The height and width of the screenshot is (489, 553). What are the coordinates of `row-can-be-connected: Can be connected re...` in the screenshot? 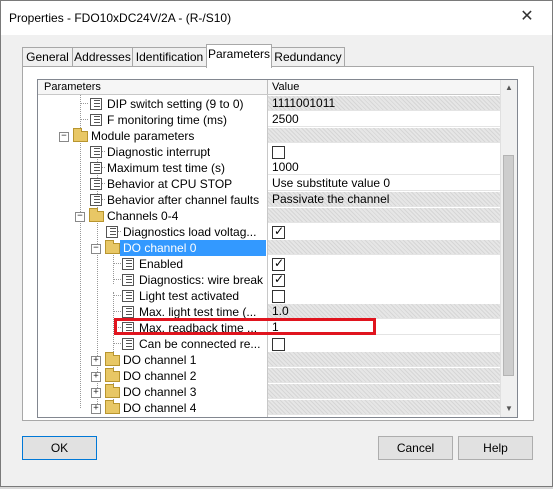 It's located at (269, 344).